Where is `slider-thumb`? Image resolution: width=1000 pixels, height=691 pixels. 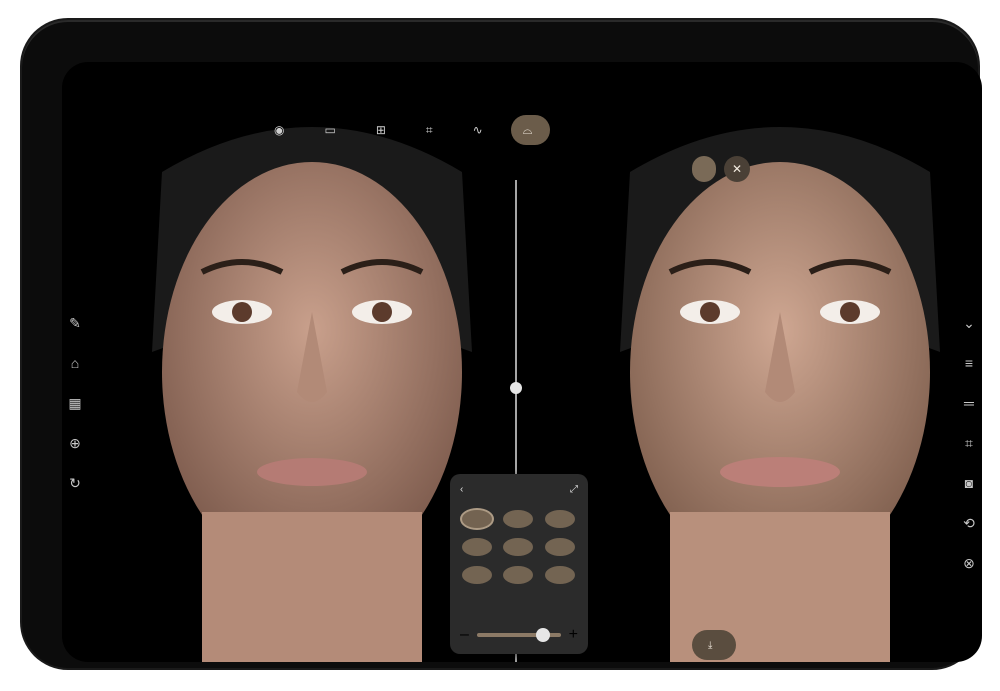 slider-thumb is located at coordinates (542, 635).